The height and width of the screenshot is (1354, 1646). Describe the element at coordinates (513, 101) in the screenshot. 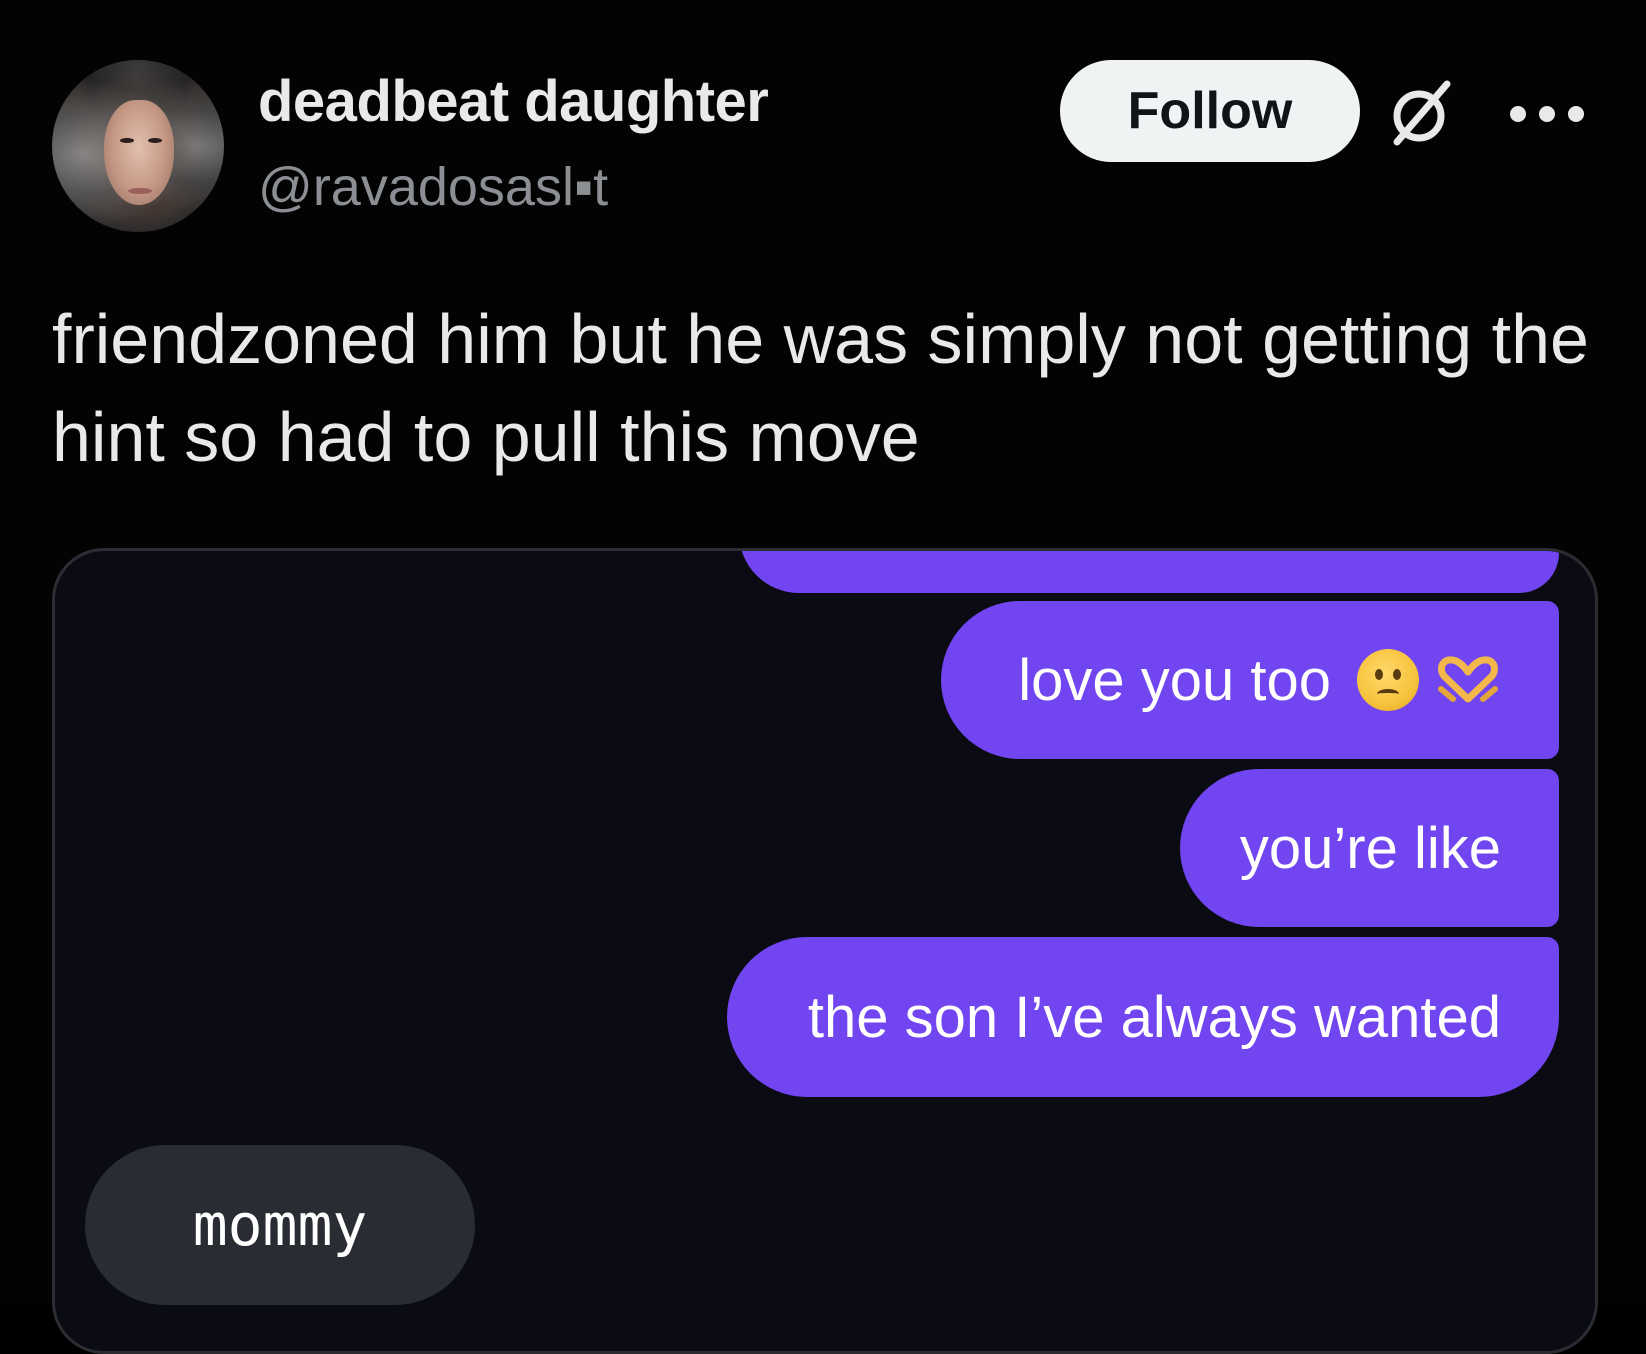

I see `author-display-name: deadbeat daughter` at that location.